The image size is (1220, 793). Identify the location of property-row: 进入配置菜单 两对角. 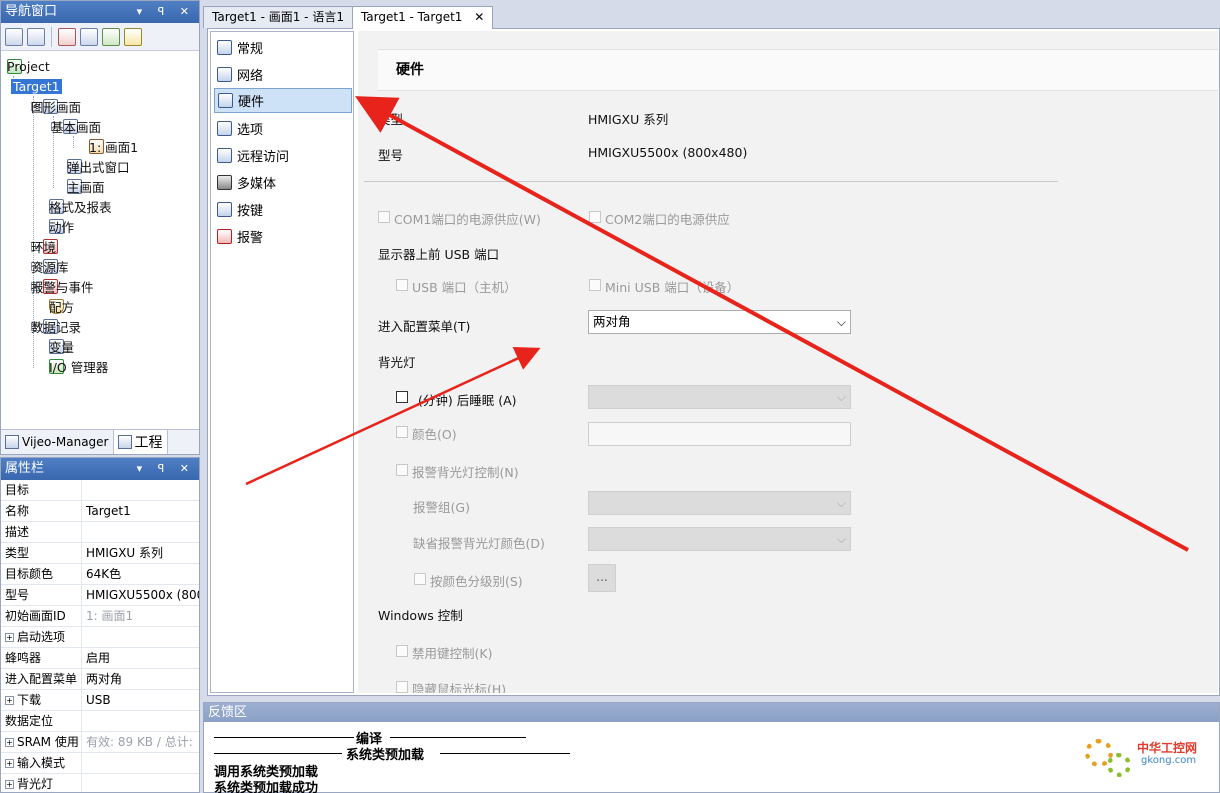
(100, 679).